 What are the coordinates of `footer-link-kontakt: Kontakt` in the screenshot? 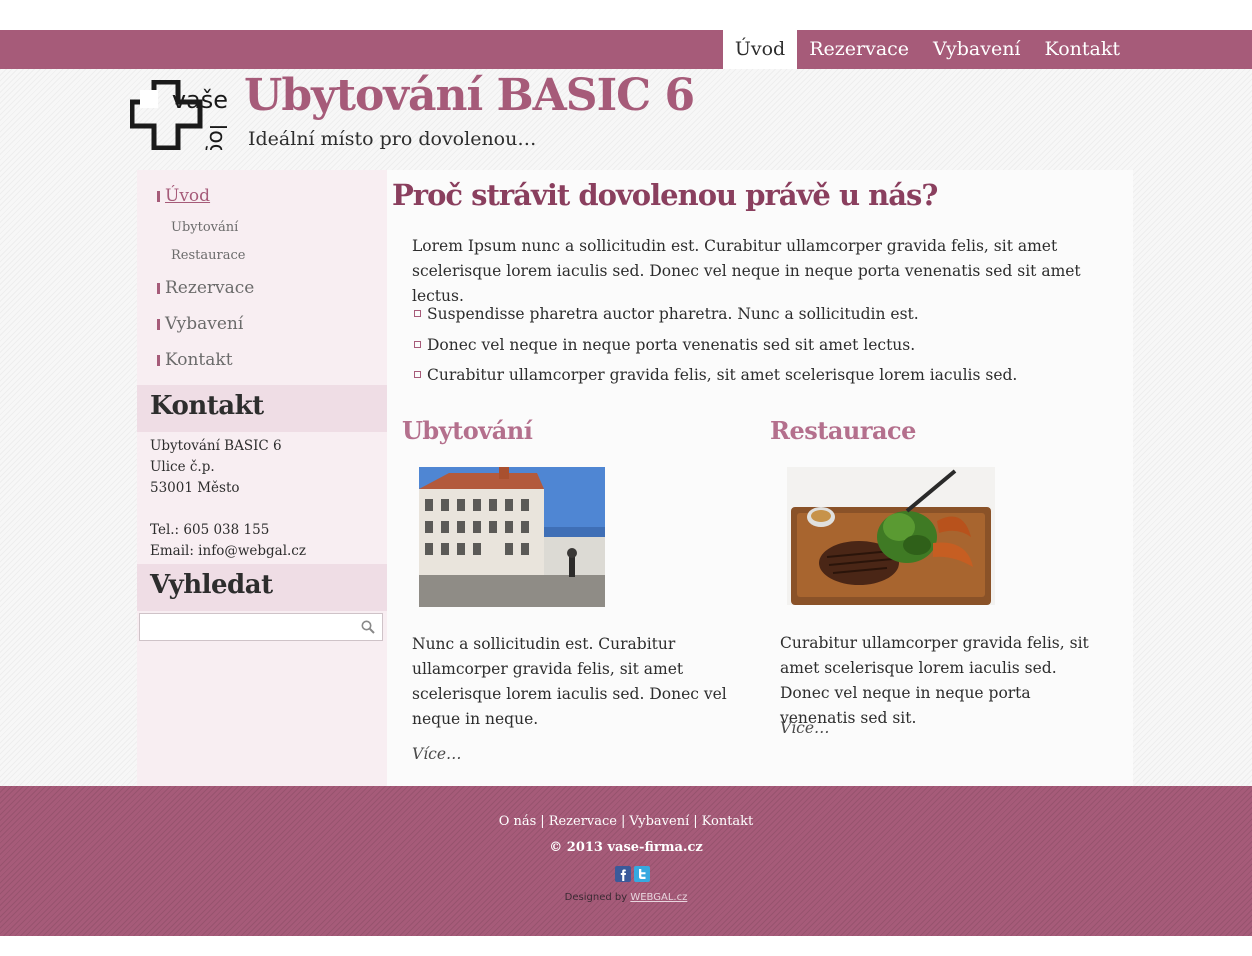 It's located at (728, 821).